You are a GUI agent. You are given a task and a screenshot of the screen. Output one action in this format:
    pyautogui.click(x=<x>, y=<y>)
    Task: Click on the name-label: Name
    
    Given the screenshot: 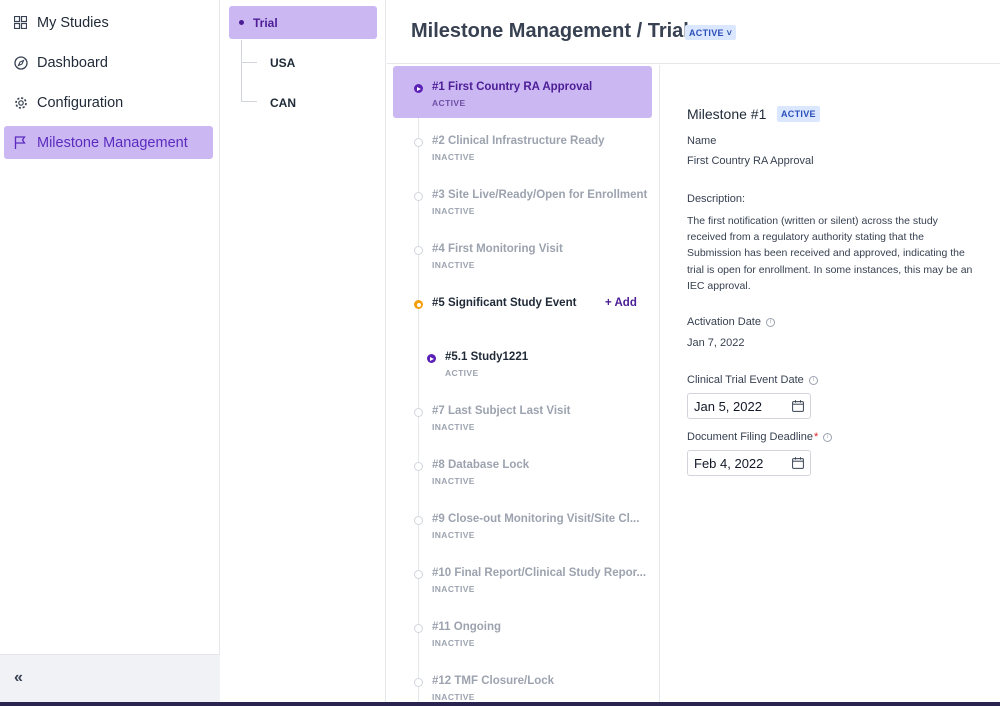 What is the action you would take?
    pyautogui.click(x=702, y=141)
    